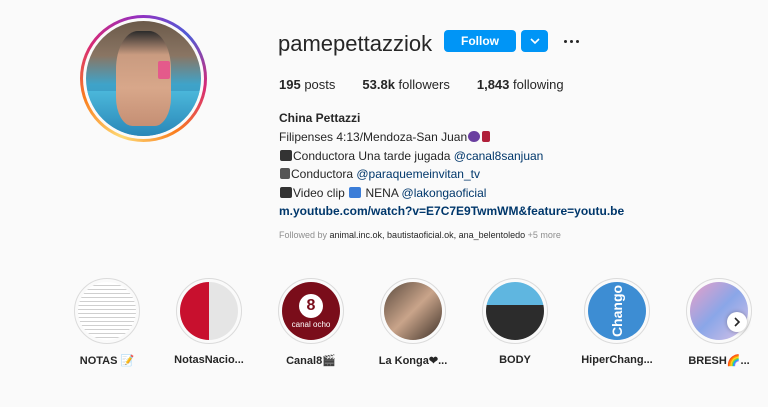 This screenshot has width=768, height=407. I want to click on film-emoji-icon, so click(286, 192).